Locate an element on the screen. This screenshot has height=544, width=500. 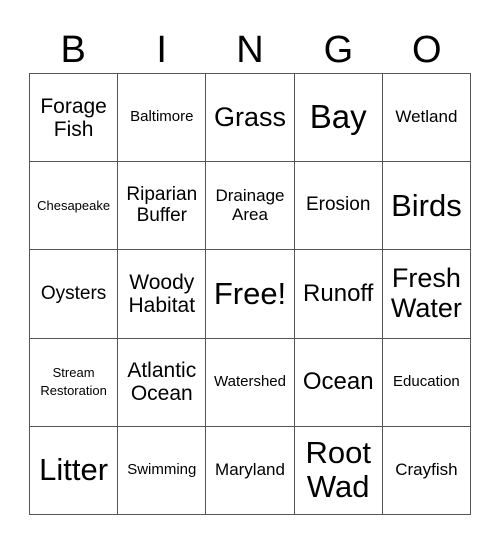
bingo-header: B I N G O is located at coordinates (250, 50).